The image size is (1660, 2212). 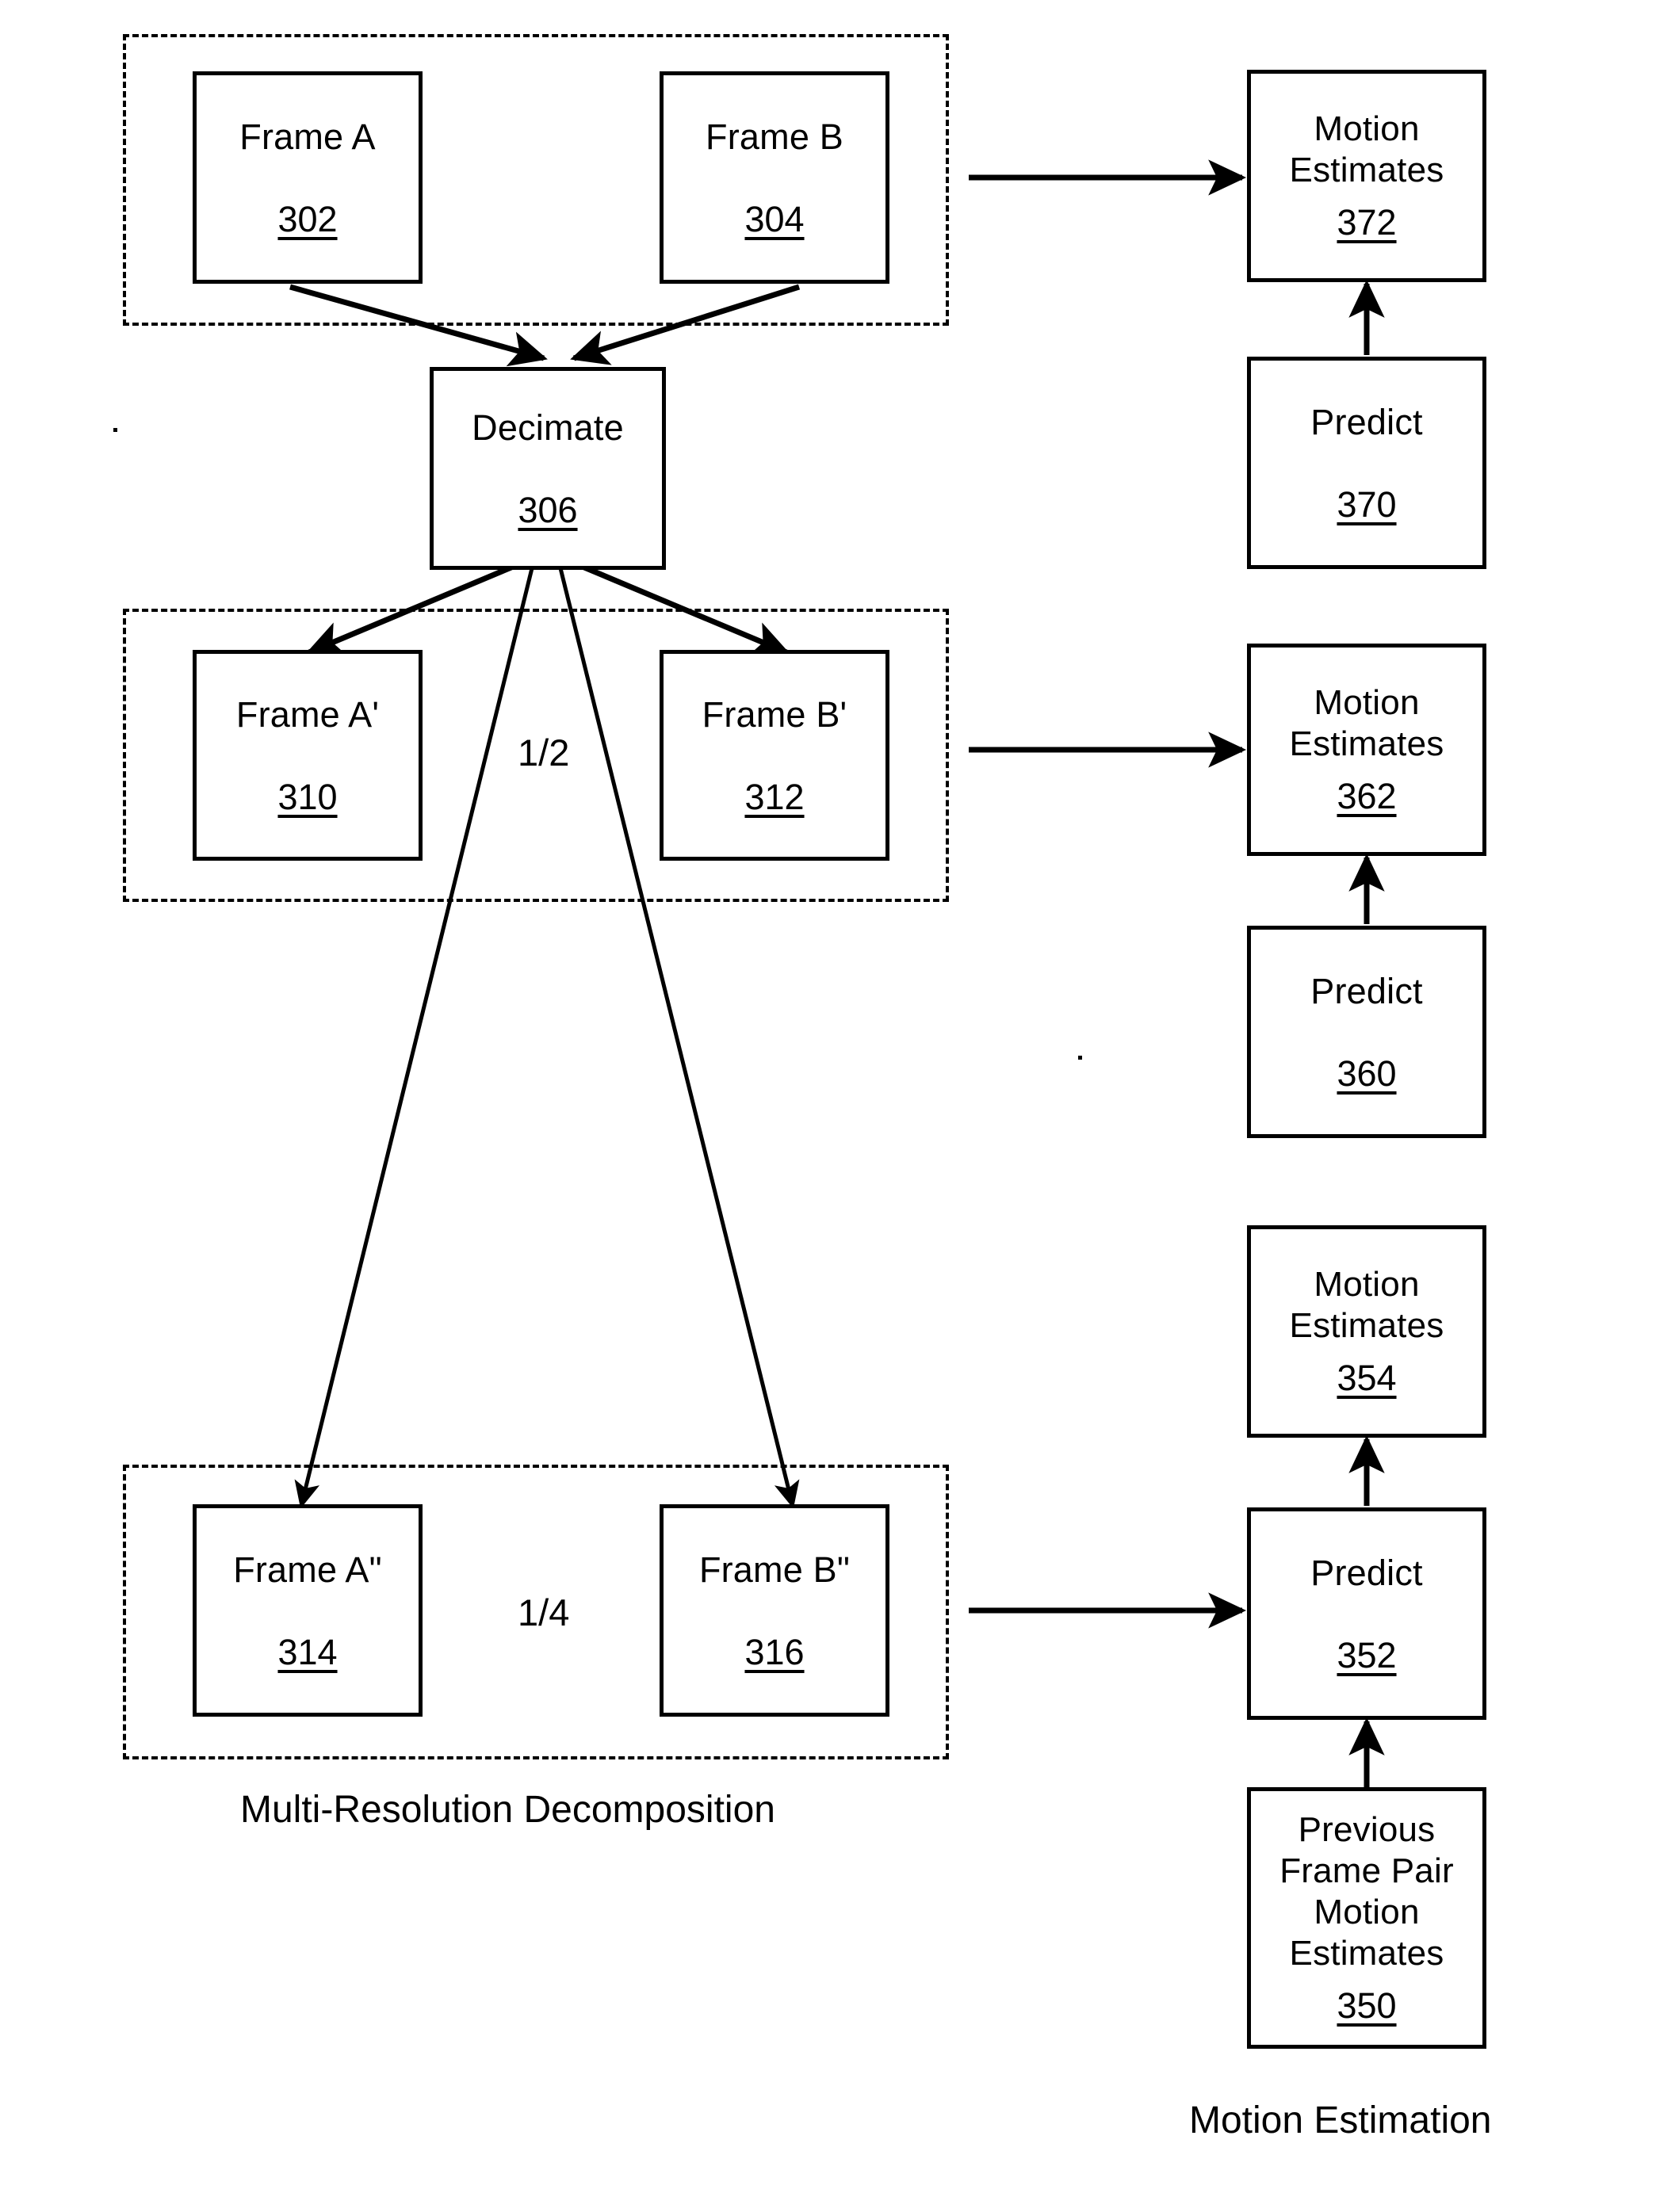 What do you see at coordinates (1366, 1032) in the screenshot?
I see `node-predict-360: Predict 360` at bounding box center [1366, 1032].